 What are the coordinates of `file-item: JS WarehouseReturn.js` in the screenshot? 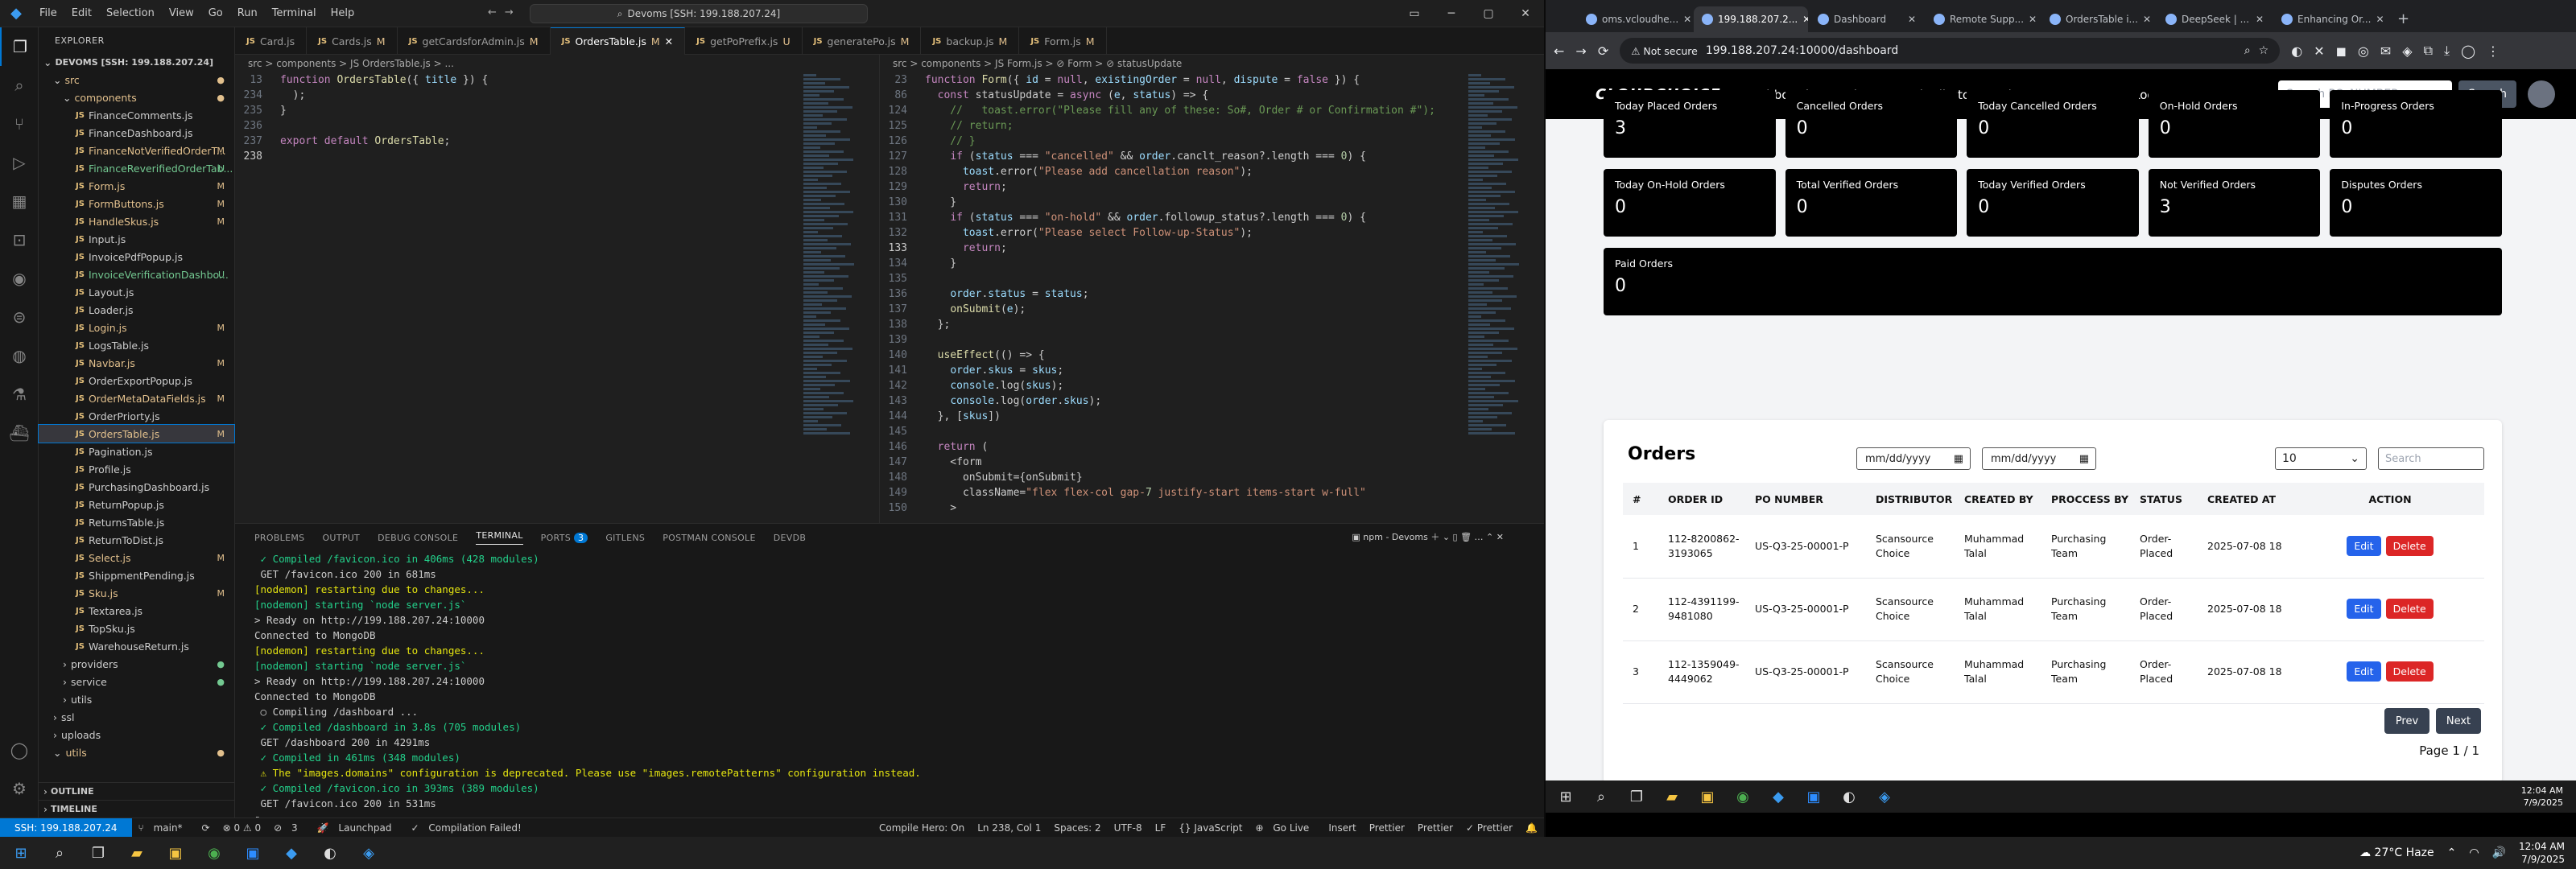 It's located at (136, 646).